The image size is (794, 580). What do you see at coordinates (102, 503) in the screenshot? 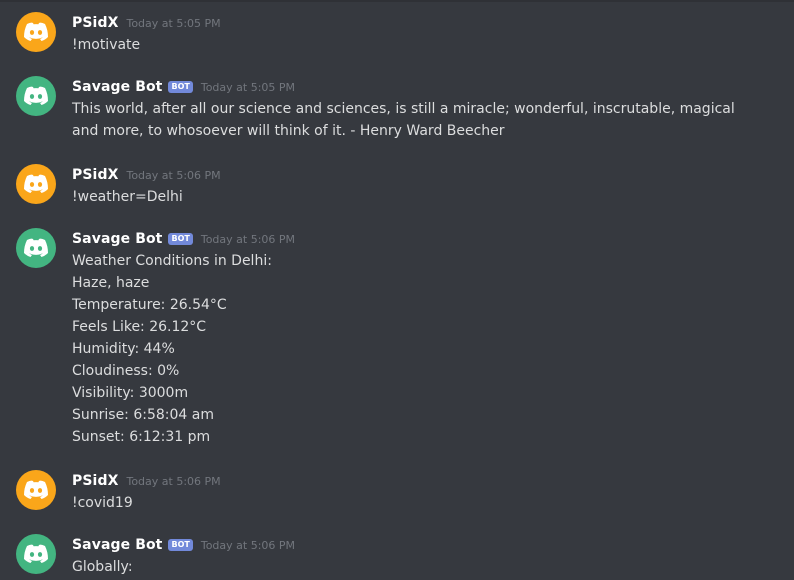
I see `message-text: !covid19` at bounding box center [102, 503].